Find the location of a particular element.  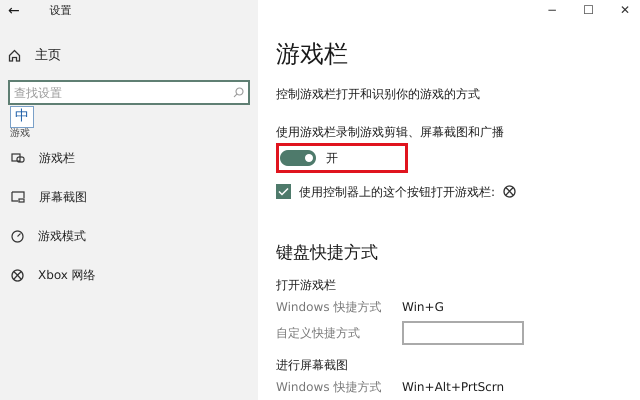

shortcut-input is located at coordinates (463, 333).